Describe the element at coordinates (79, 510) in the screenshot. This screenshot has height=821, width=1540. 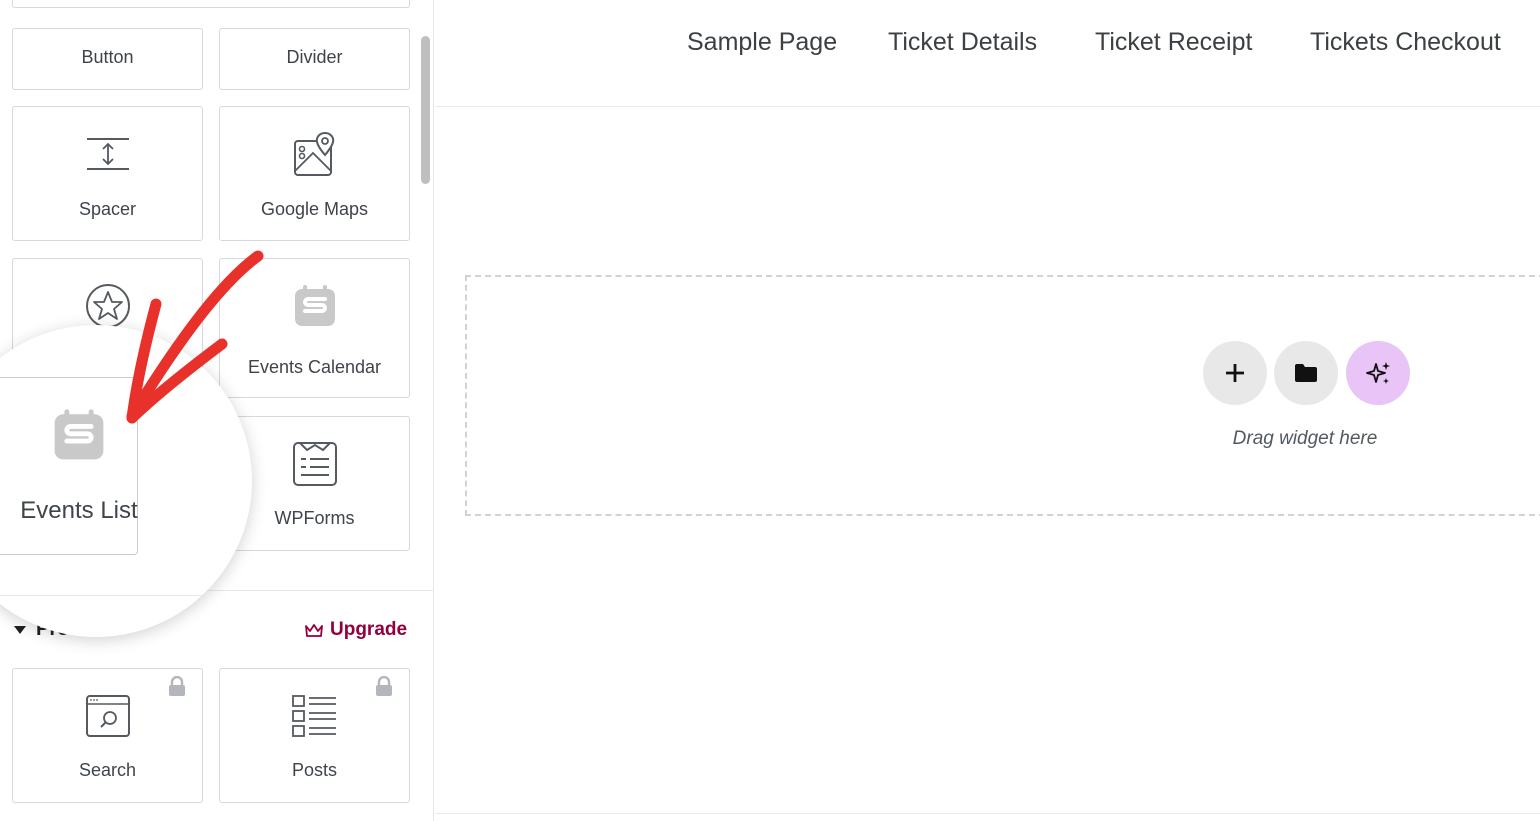
I see `events-list-label: Events List` at that location.